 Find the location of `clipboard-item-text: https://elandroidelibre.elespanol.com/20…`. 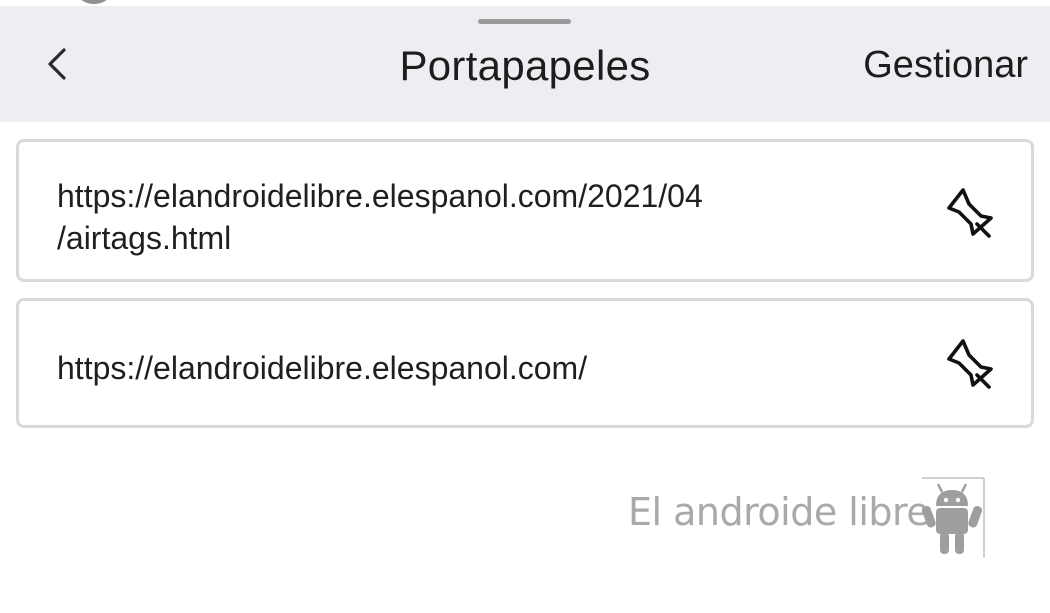

clipboard-item-text: https://elandroidelibre.elespanol.com/20… is located at coordinates (447, 217).